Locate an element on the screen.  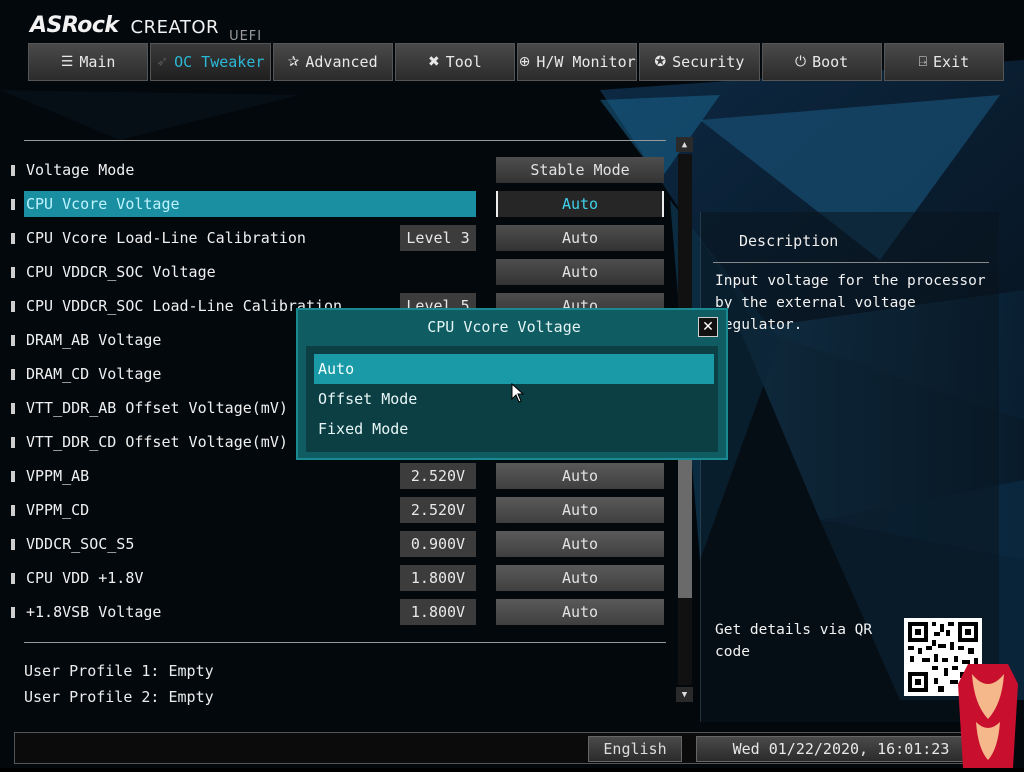
setting-row-cpu-vdd-1v8: CPU VDD +1.8V 1.800V Auto is located at coordinates (335, 578).